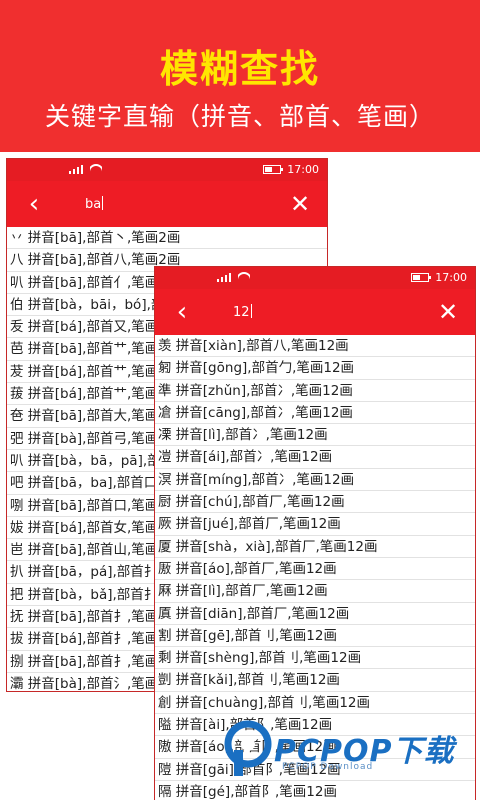 Image resolution: width=480 pixels, height=800 pixels. What do you see at coordinates (239, 116) in the screenshot?
I see `banner-subtitle: 关键字直输（拼音、部首、笔画）` at bounding box center [239, 116].